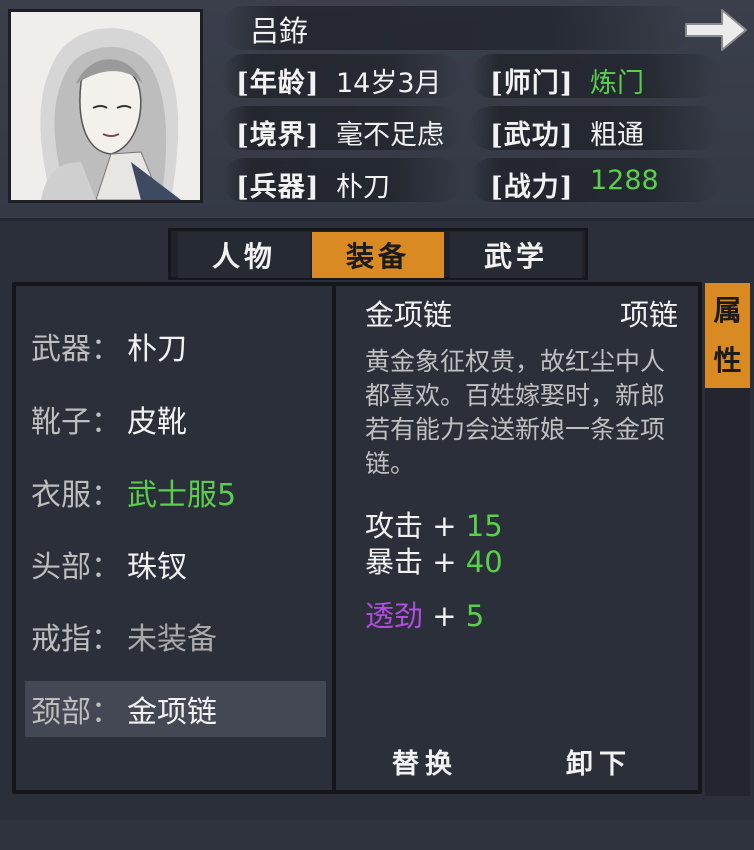 Image resolution: width=754 pixels, height=850 pixels. I want to click on martial-value: 粗通, so click(617, 135).